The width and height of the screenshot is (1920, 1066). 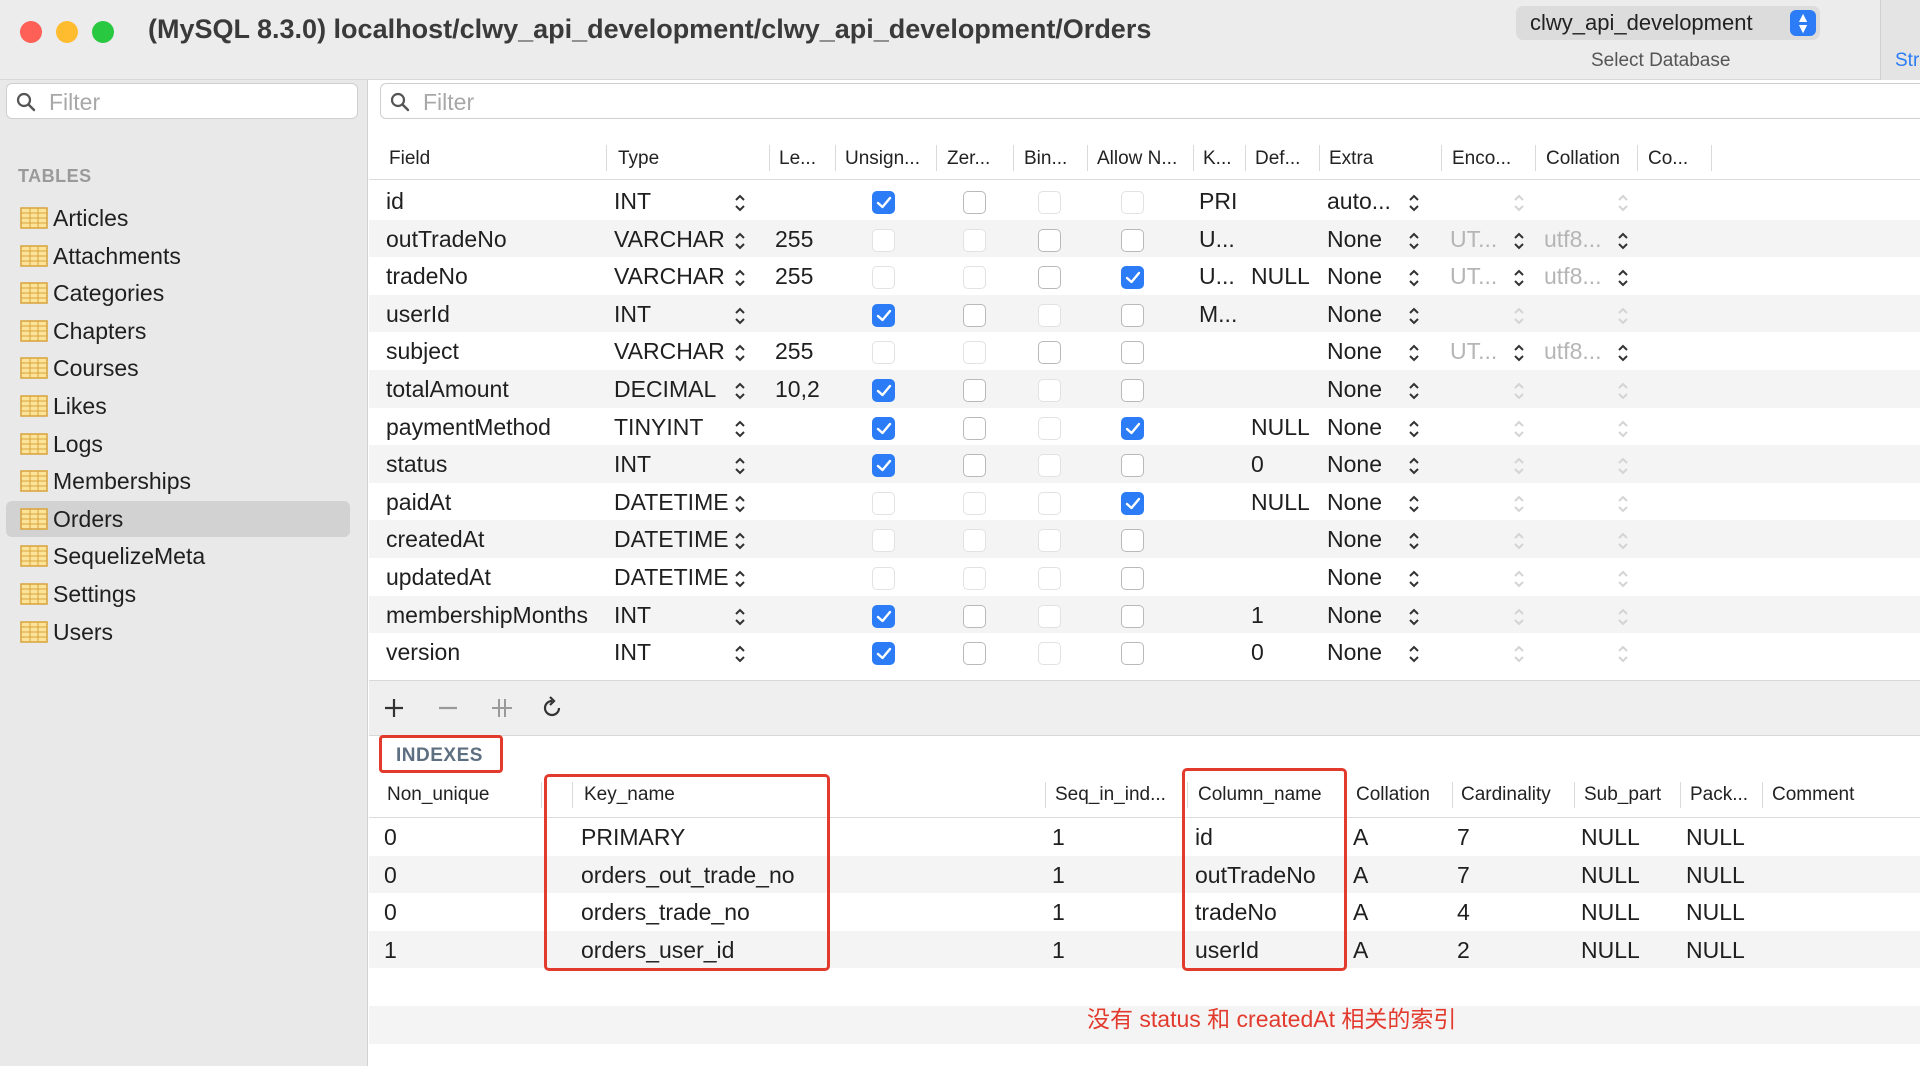 I want to click on index-non-unique-cell: 0, so click(x=390, y=837).